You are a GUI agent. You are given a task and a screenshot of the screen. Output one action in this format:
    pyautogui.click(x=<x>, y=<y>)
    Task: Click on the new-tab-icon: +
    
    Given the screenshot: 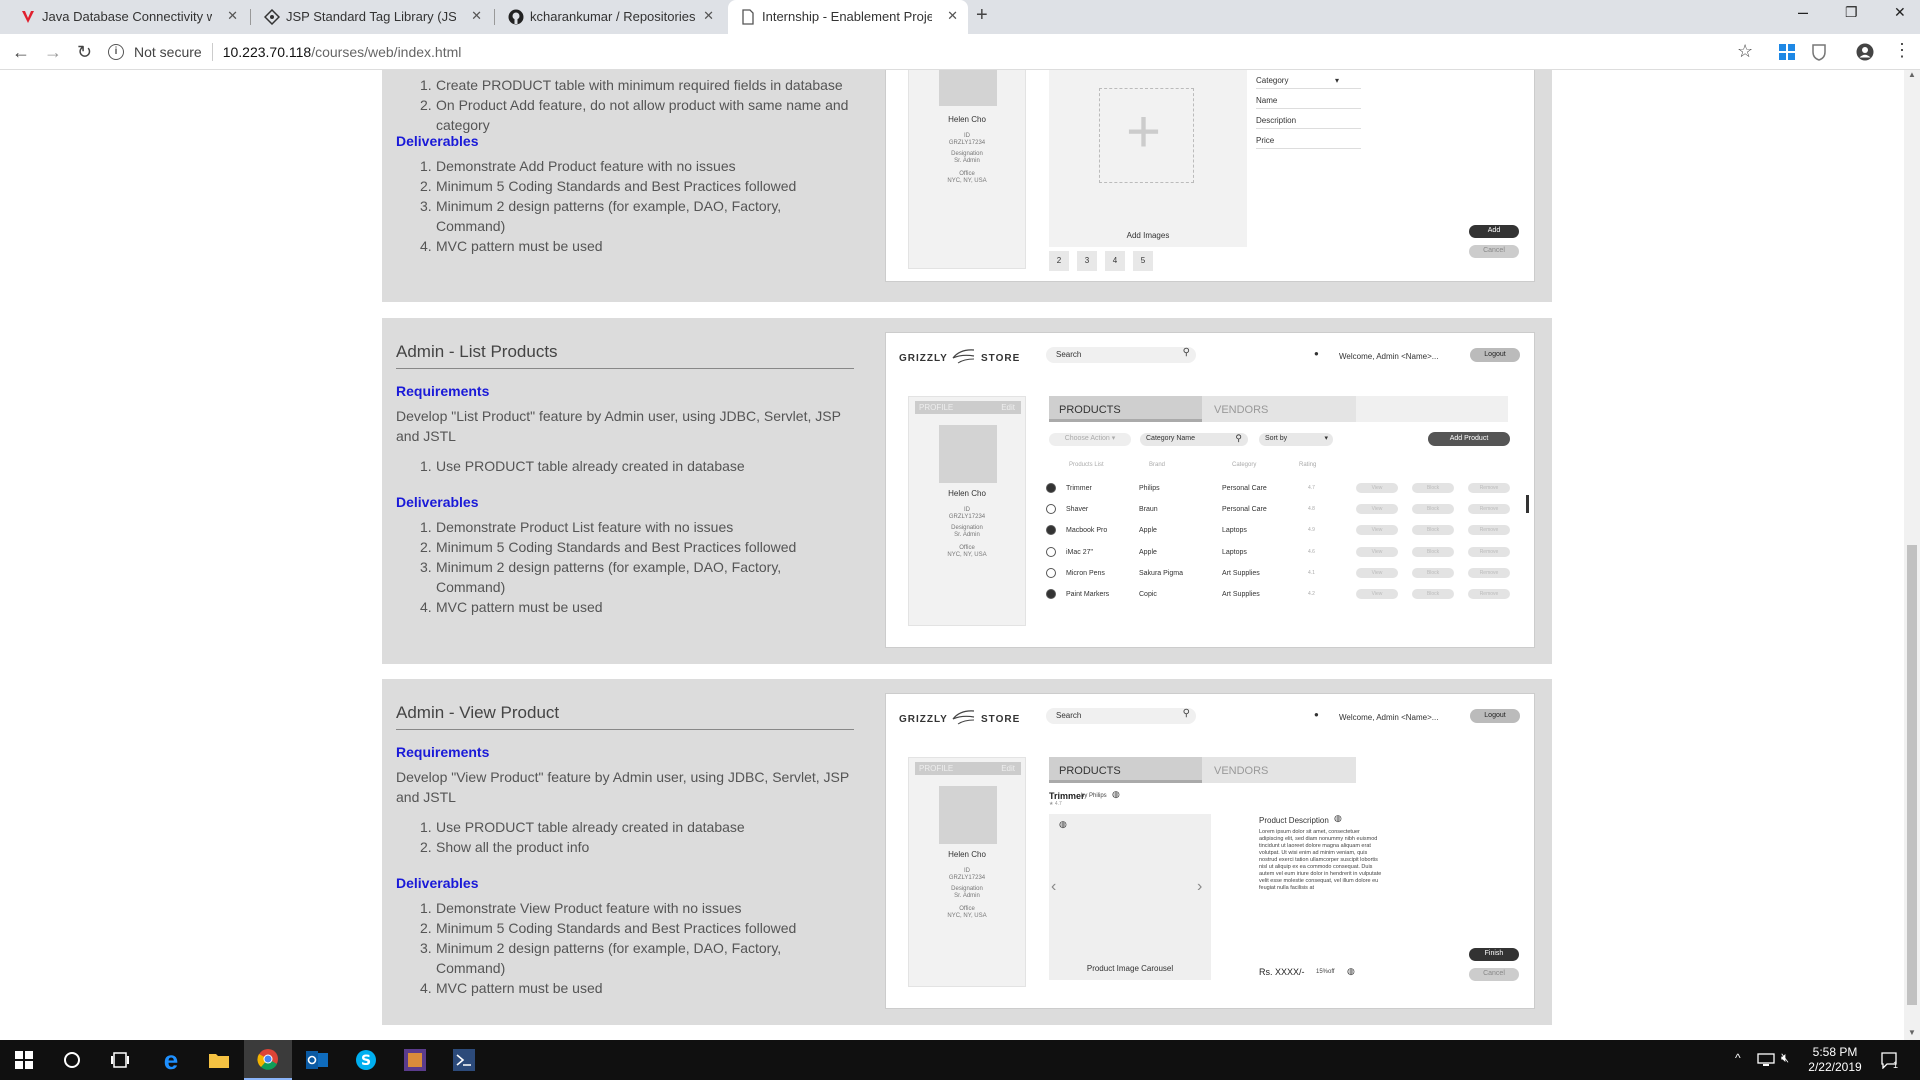 What is the action you would take?
    pyautogui.click(x=982, y=15)
    